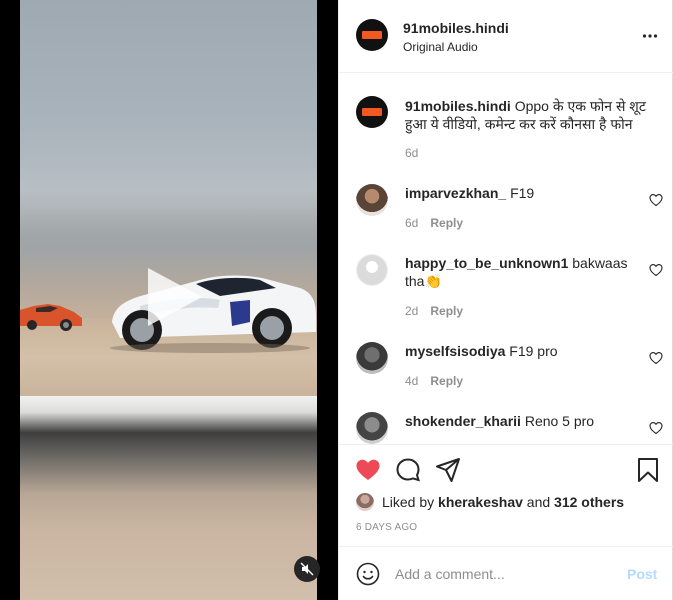 This screenshot has width=673, height=600. I want to click on comment-meta: 2d Reply, so click(434, 311).